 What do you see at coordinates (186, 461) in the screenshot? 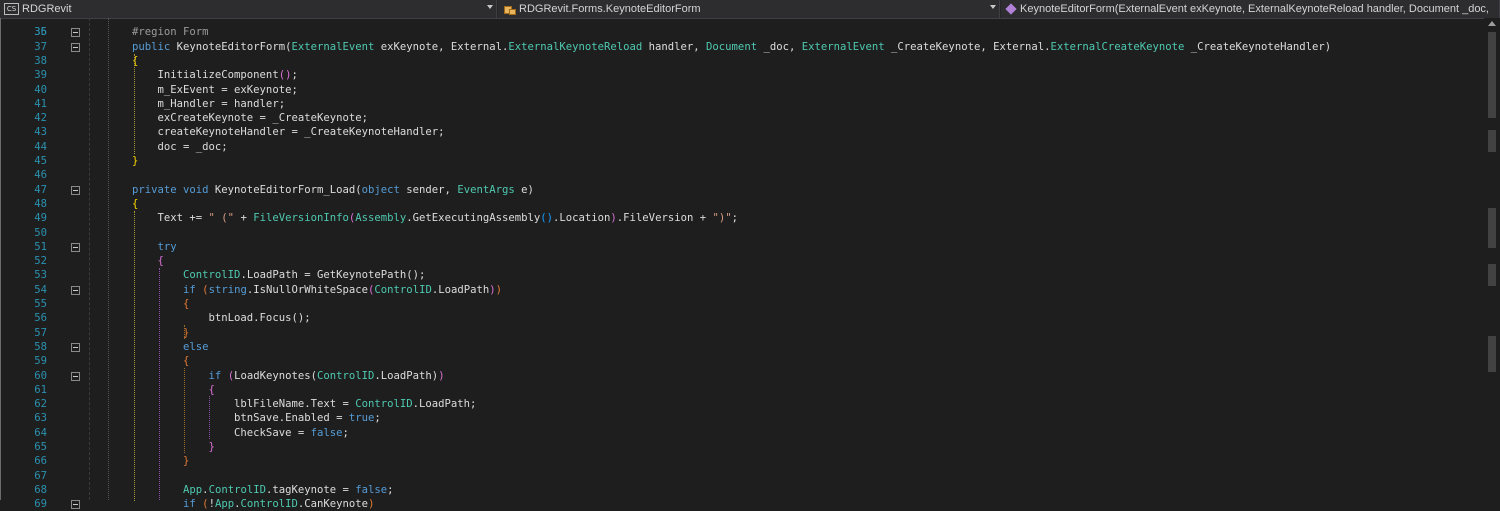
I see `code-token: }` at bounding box center [186, 461].